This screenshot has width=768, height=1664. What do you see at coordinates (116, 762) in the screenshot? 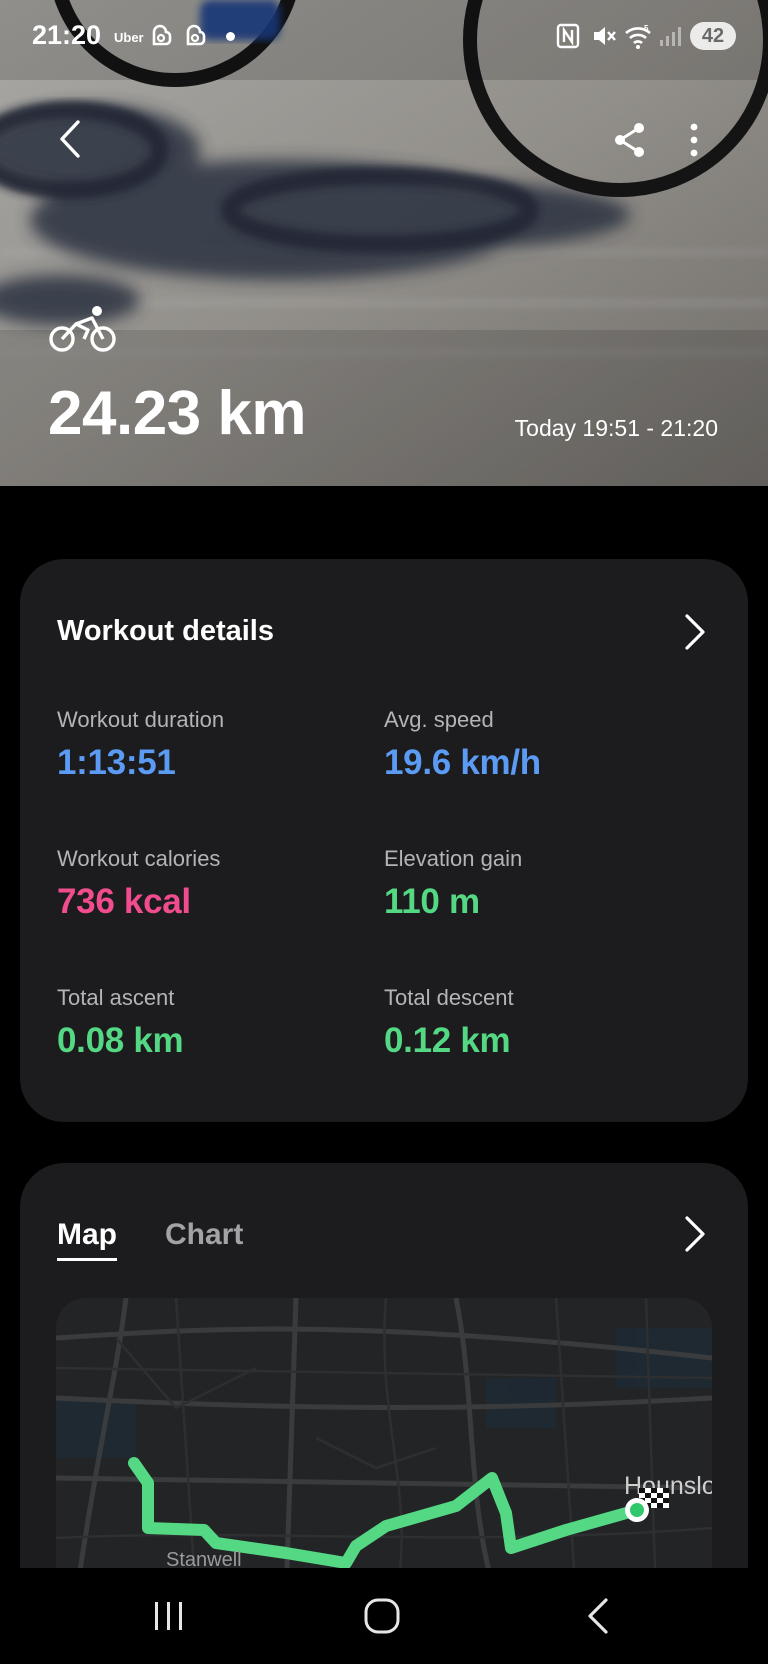
I see `stat-value: 1:13:51` at bounding box center [116, 762].